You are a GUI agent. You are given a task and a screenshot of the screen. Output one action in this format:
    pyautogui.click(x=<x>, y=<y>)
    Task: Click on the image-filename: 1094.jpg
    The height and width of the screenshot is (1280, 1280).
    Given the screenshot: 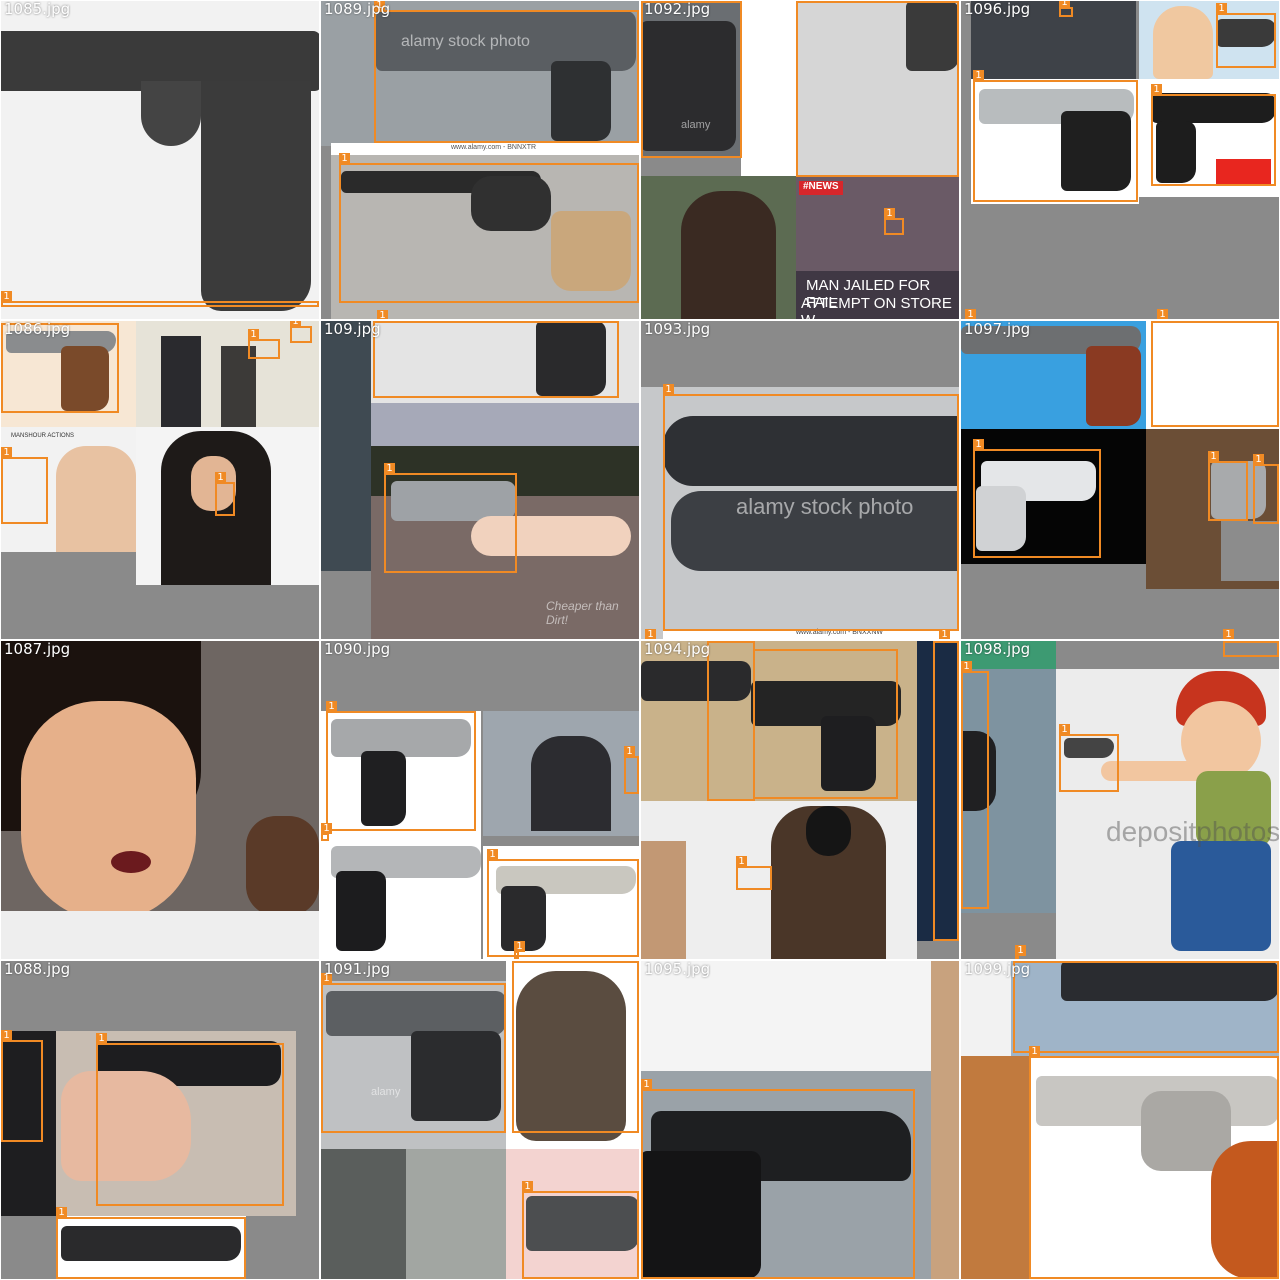 What is the action you would take?
    pyautogui.click(x=677, y=649)
    